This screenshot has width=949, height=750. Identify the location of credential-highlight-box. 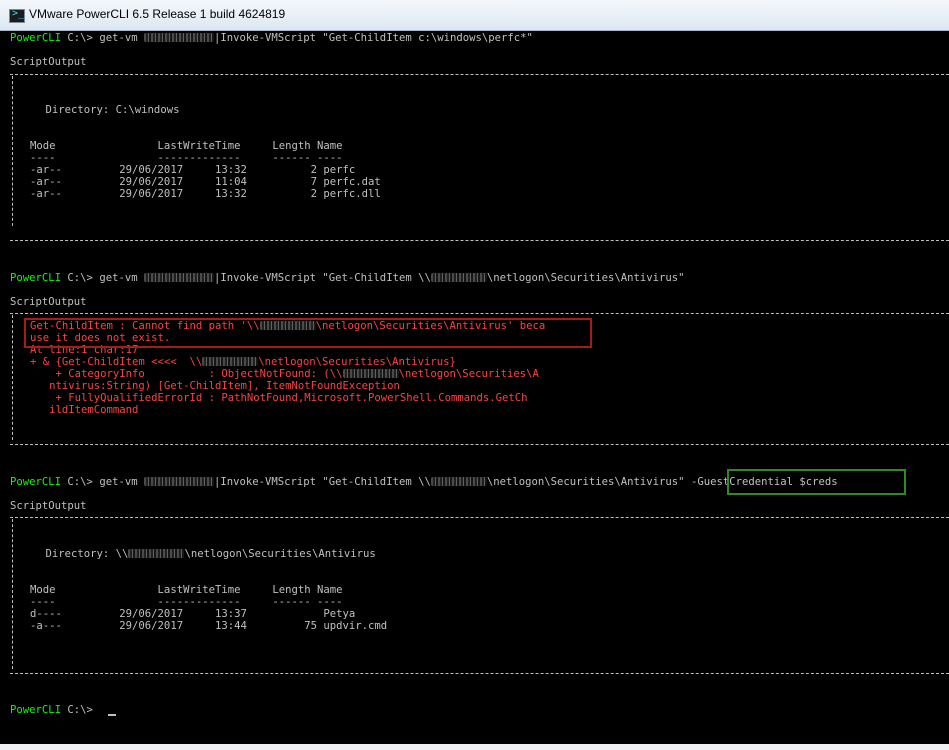
(816, 482).